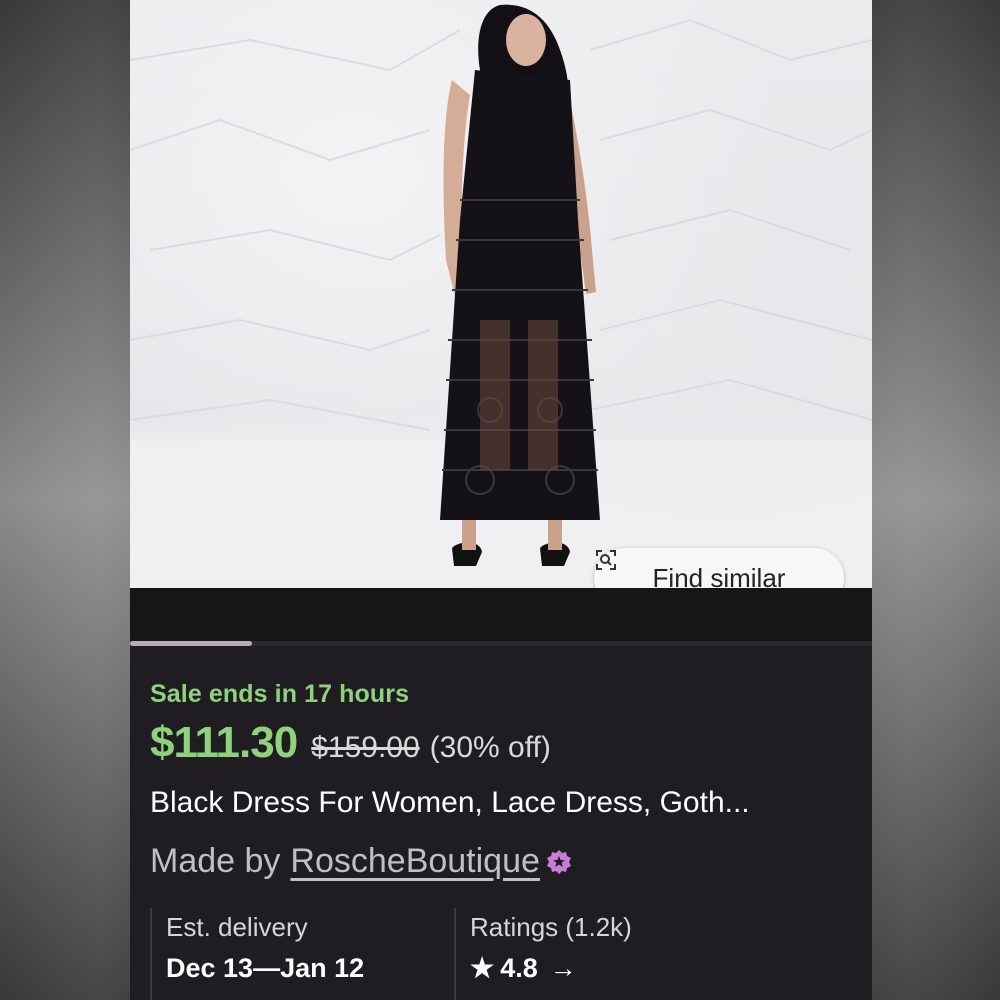 This screenshot has width=1000, height=1000. What do you see at coordinates (265, 948) in the screenshot?
I see `delivery-stat: Est. delivery Dec 13—Jan 12` at bounding box center [265, 948].